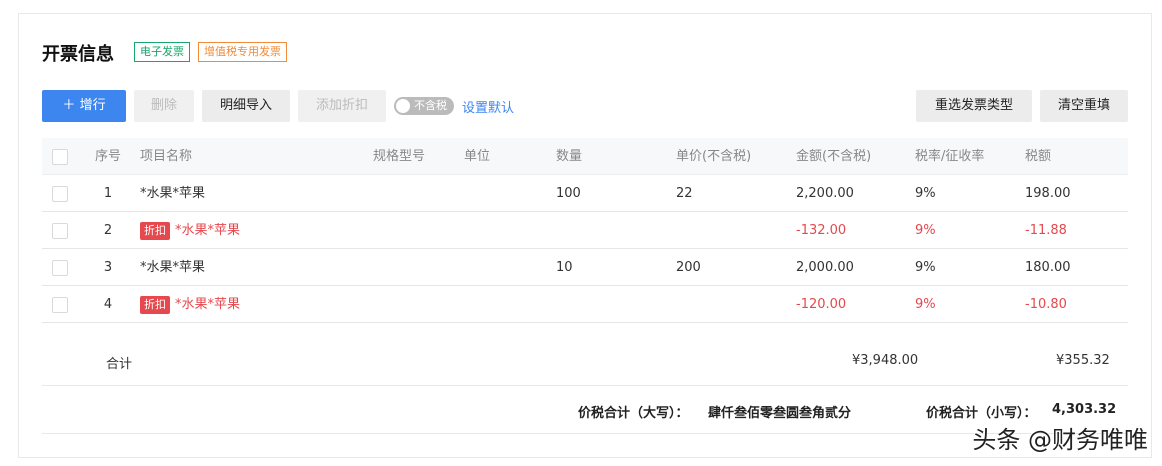 This screenshot has width=1162, height=466. What do you see at coordinates (585, 156) in the screenshot?
I see `table-header: 序号 项目名称 规格型号 单位 数量 单价(不含税) 金额(不含税) 税率/征收率 税额` at bounding box center [585, 156].